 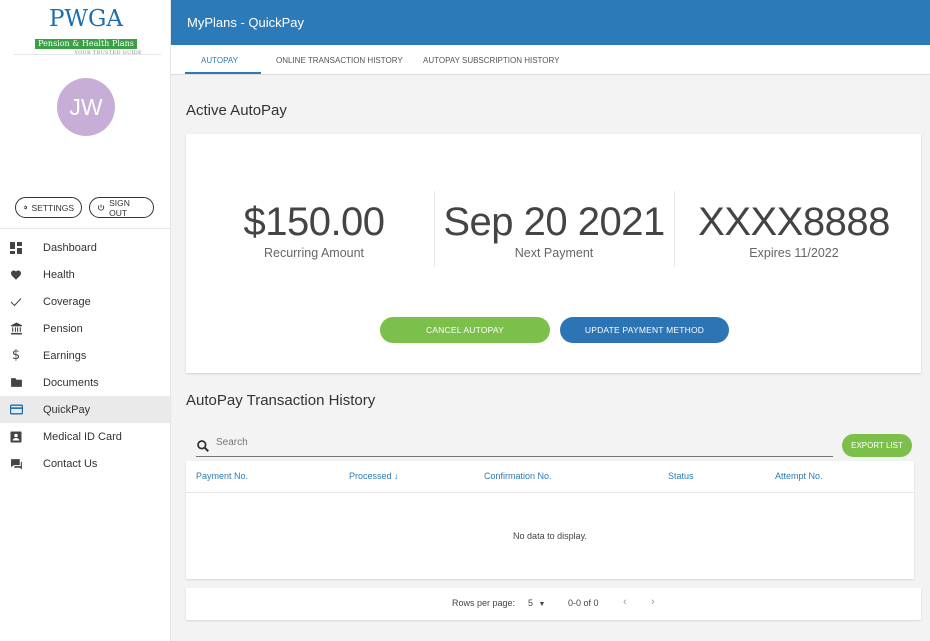 I want to click on sidebar-item-pension: Pension, so click(x=85, y=328).